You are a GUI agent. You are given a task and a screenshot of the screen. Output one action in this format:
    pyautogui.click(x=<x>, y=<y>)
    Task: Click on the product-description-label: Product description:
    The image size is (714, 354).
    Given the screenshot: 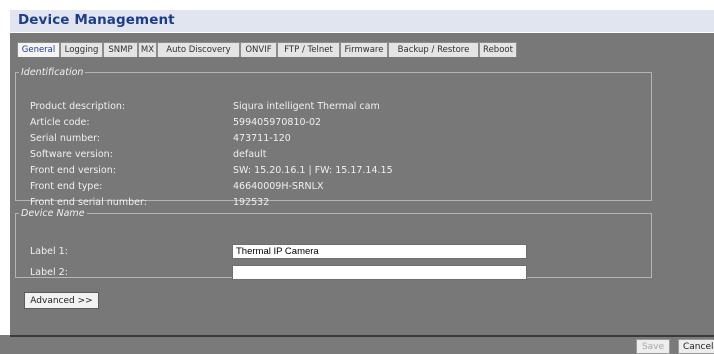 What is the action you would take?
    pyautogui.click(x=78, y=106)
    